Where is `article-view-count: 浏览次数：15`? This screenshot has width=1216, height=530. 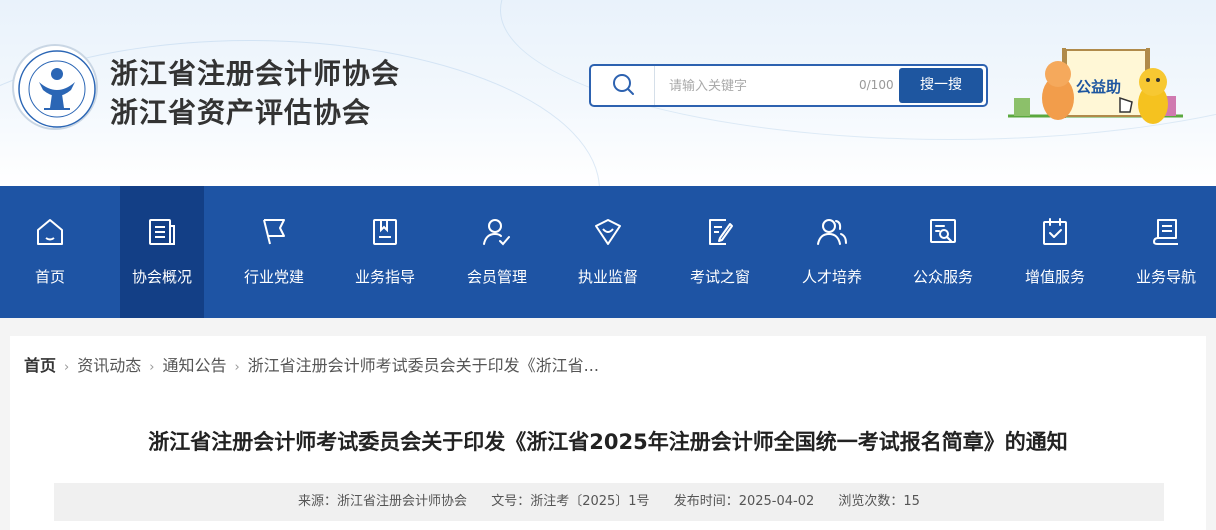 article-view-count: 浏览次数：15 is located at coordinates (879, 501).